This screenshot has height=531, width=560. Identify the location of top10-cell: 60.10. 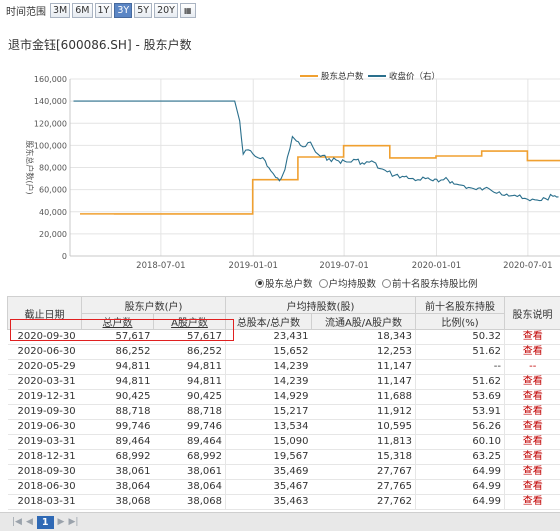
(460, 442).